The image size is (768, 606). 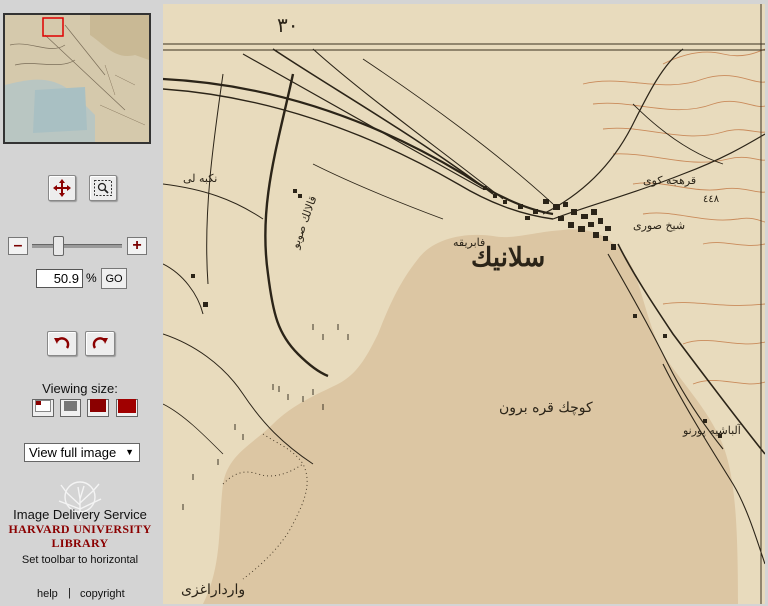 I want to click on go-button: GO, so click(x=114, y=278).